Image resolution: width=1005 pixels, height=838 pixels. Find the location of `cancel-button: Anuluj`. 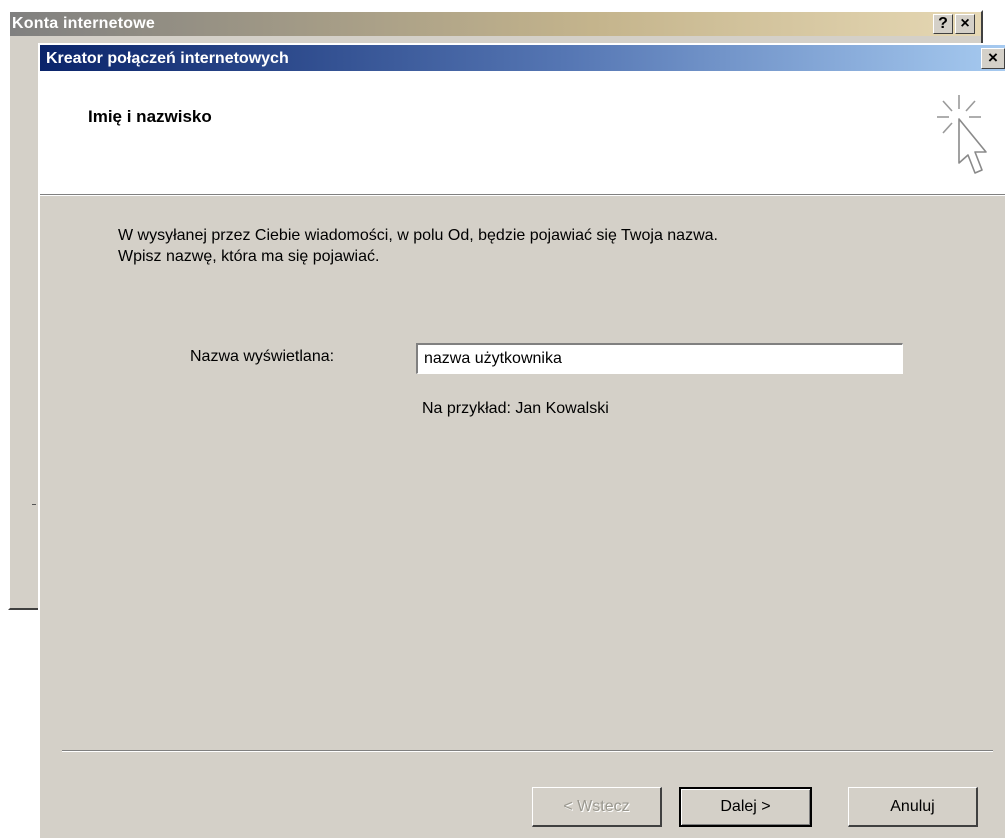

cancel-button: Anuluj is located at coordinates (913, 807).